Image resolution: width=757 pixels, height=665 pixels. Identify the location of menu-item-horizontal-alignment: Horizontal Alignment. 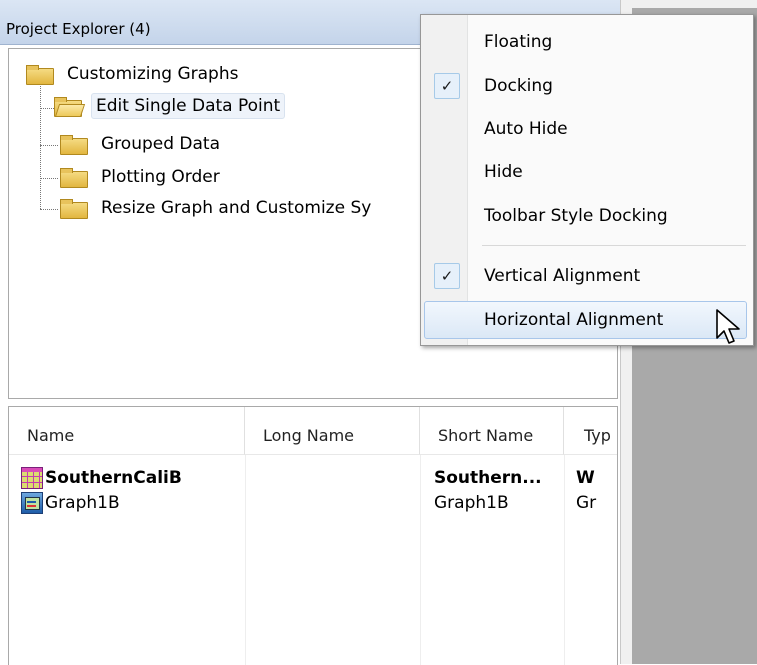
(585, 320).